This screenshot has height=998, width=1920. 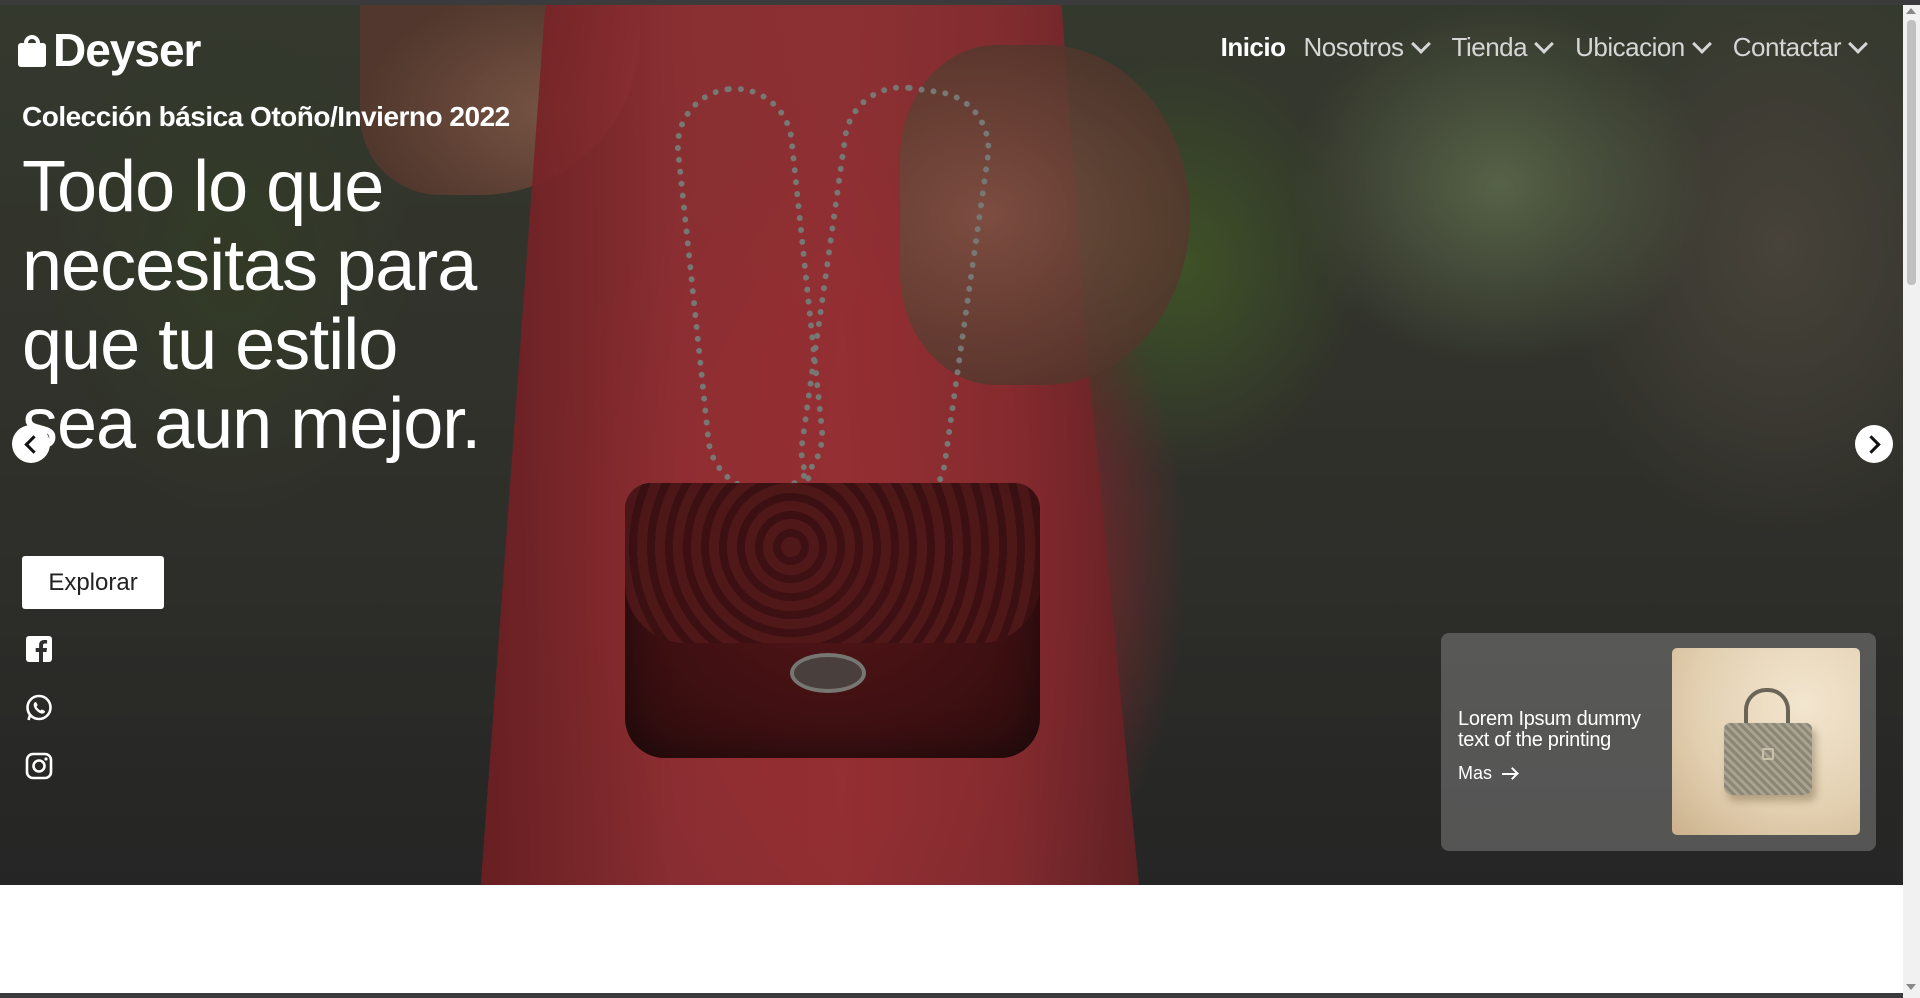 I want to click on brand-logo: Deyser, so click(x=109, y=50).